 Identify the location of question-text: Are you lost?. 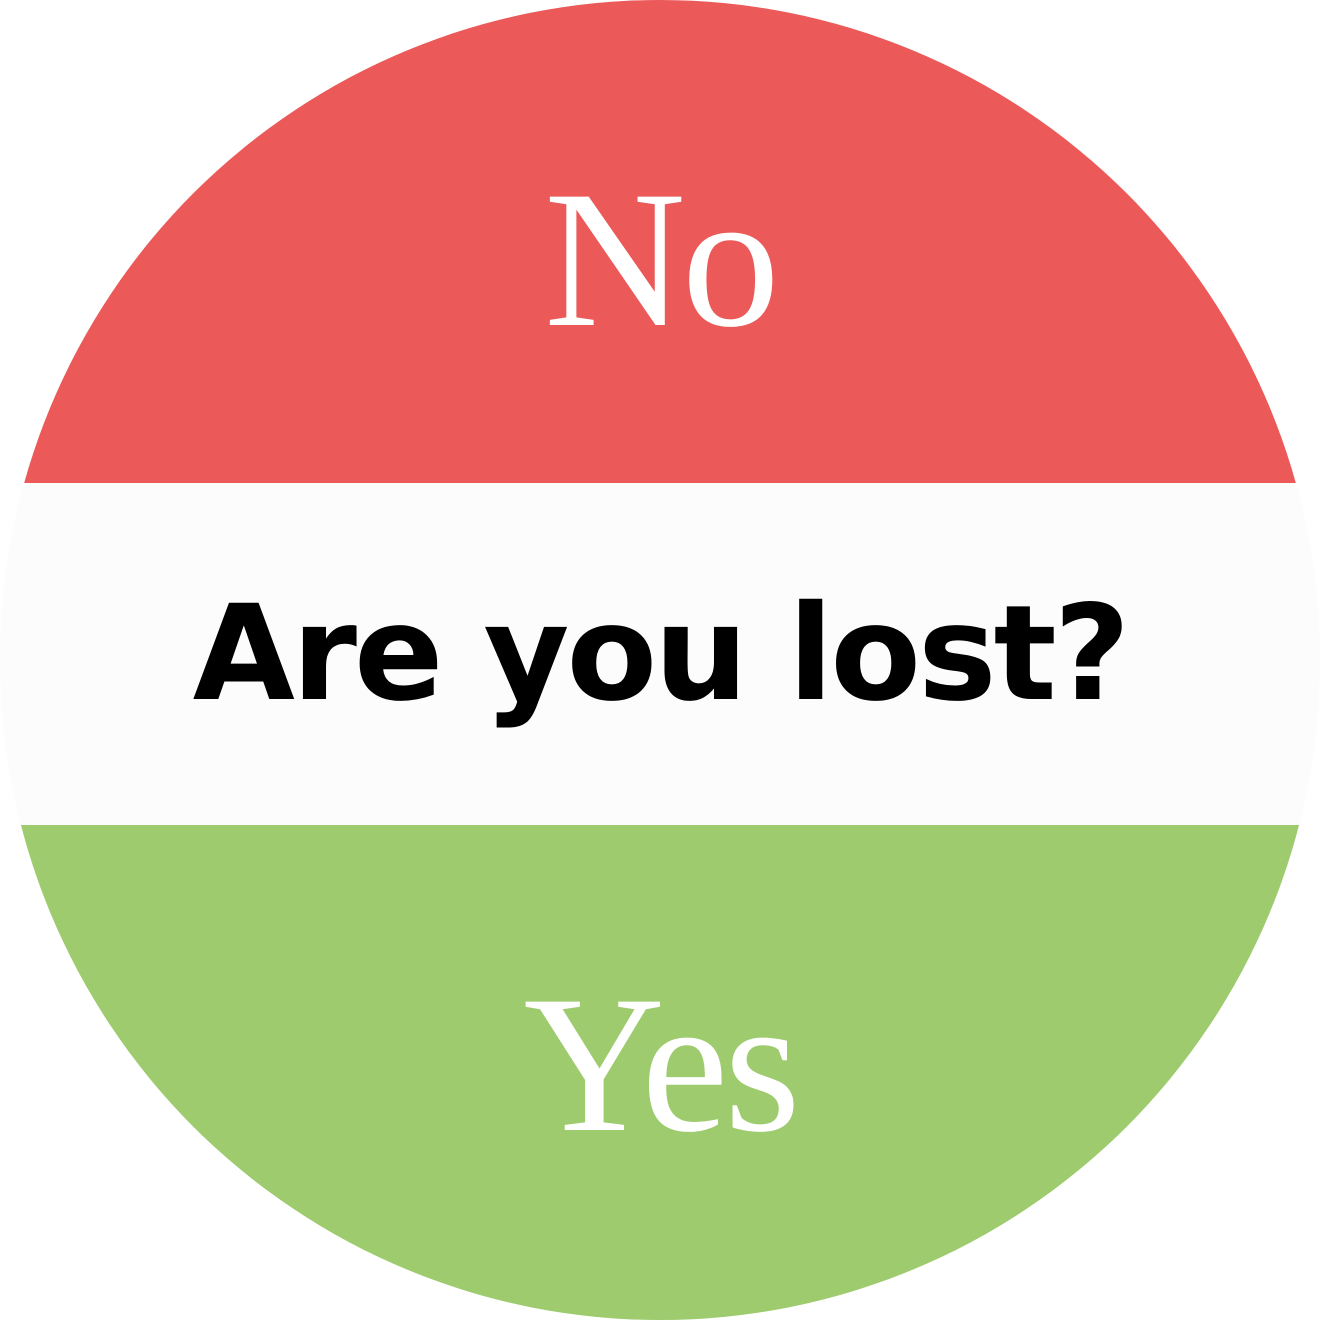
(661, 654).